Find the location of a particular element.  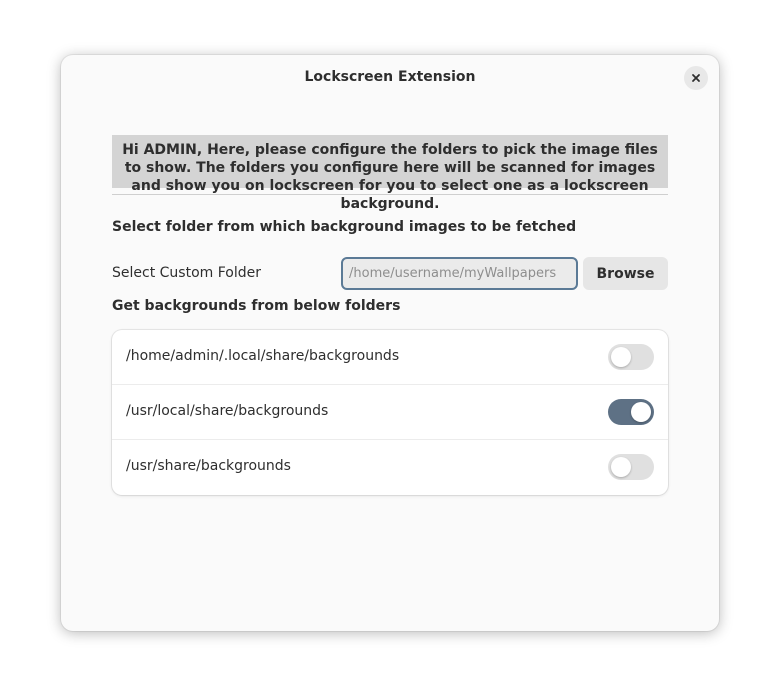

close-icon is located at coordinates (696, 78).